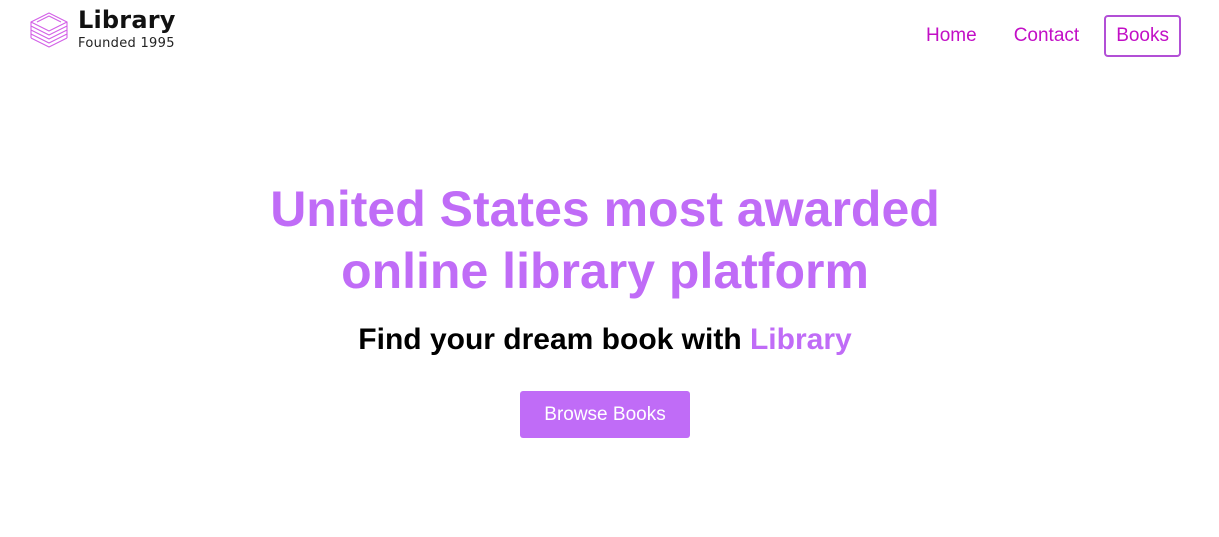 The image size is (1219, 537). I want to click on hero-subtitle: Find your dream book with Library, so click(605, 340).